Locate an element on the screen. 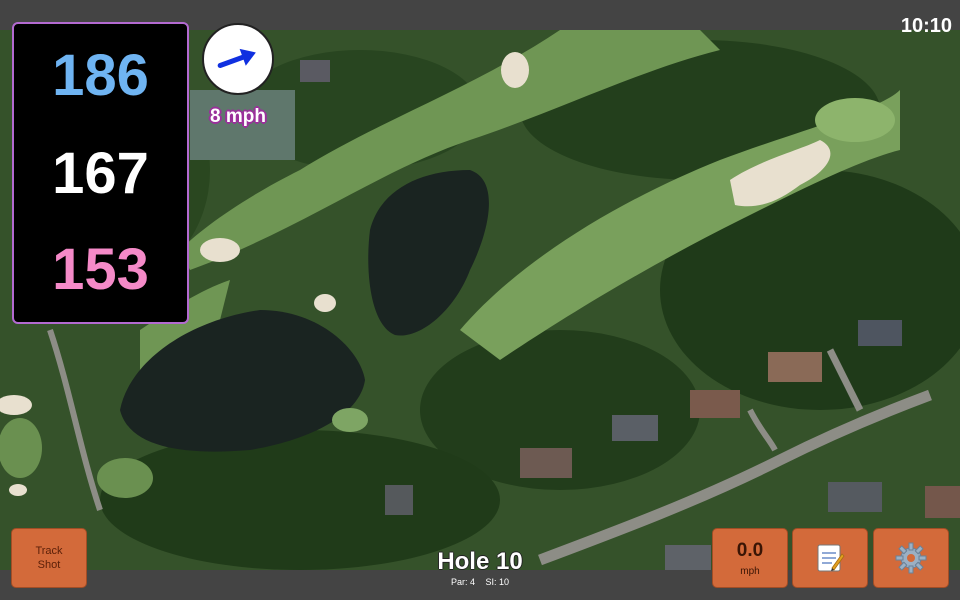 The image size is (960, 600). gear-icon is located at coordinates (911, 558).